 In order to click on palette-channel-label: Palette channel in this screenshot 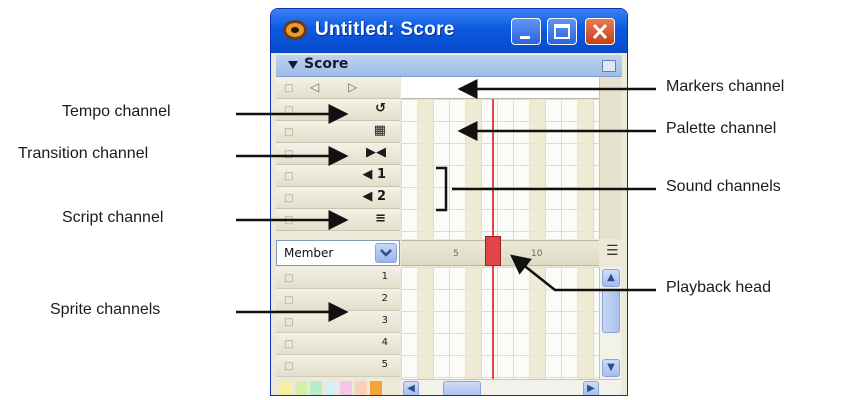, I will do `click(721, 128)`.